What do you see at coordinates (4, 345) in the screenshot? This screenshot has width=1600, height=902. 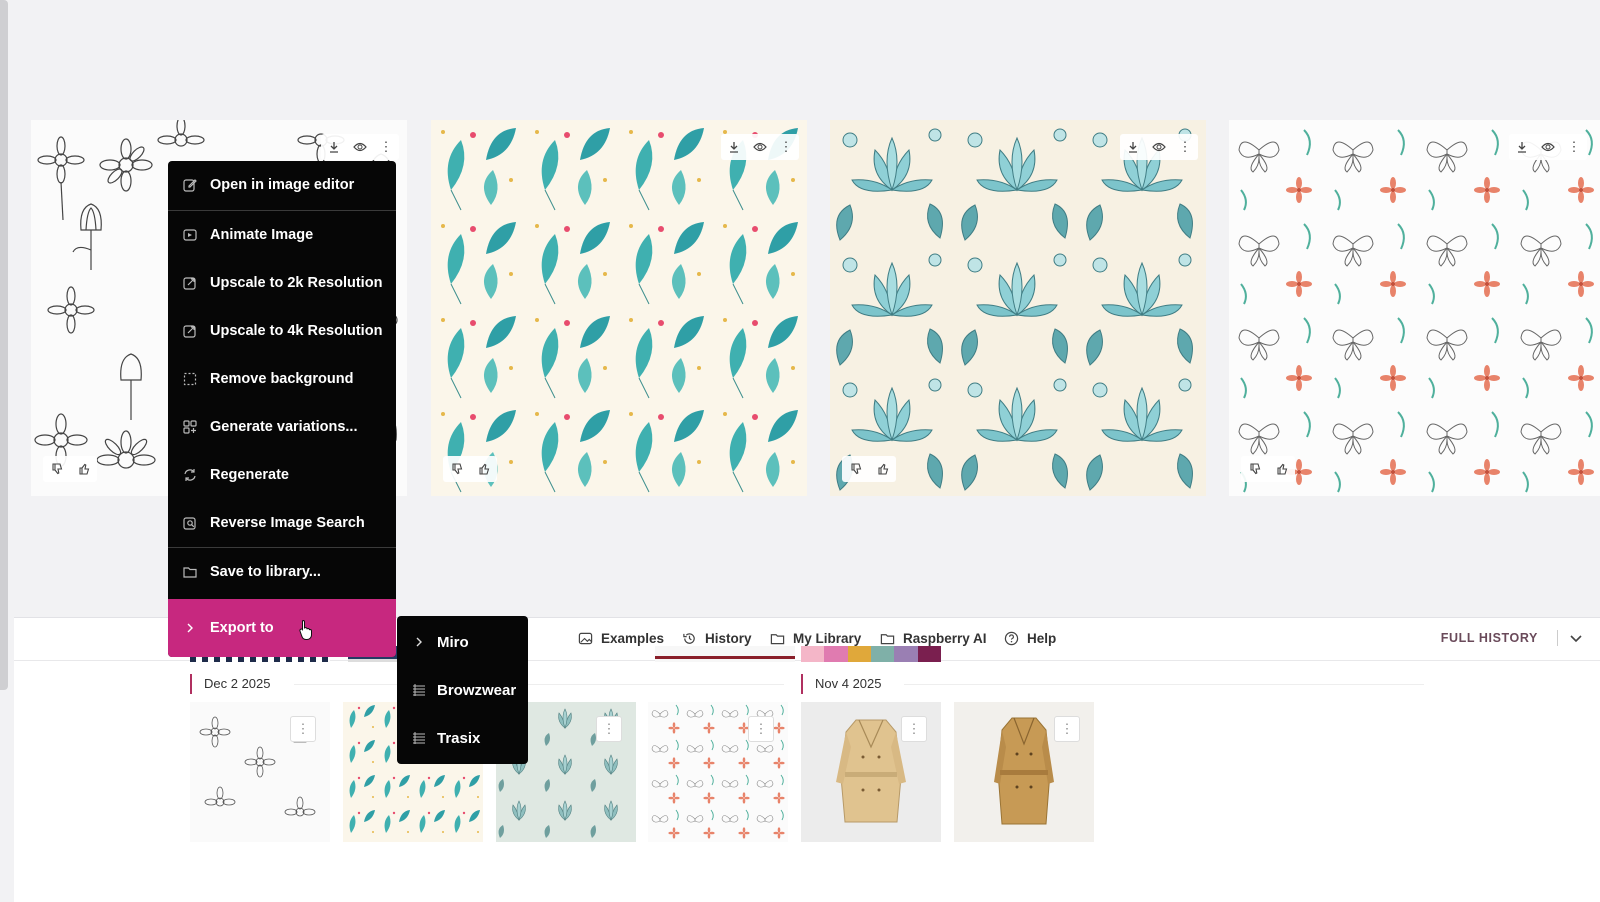 I see `page-scrollbar` at bounding box center [4, 345].